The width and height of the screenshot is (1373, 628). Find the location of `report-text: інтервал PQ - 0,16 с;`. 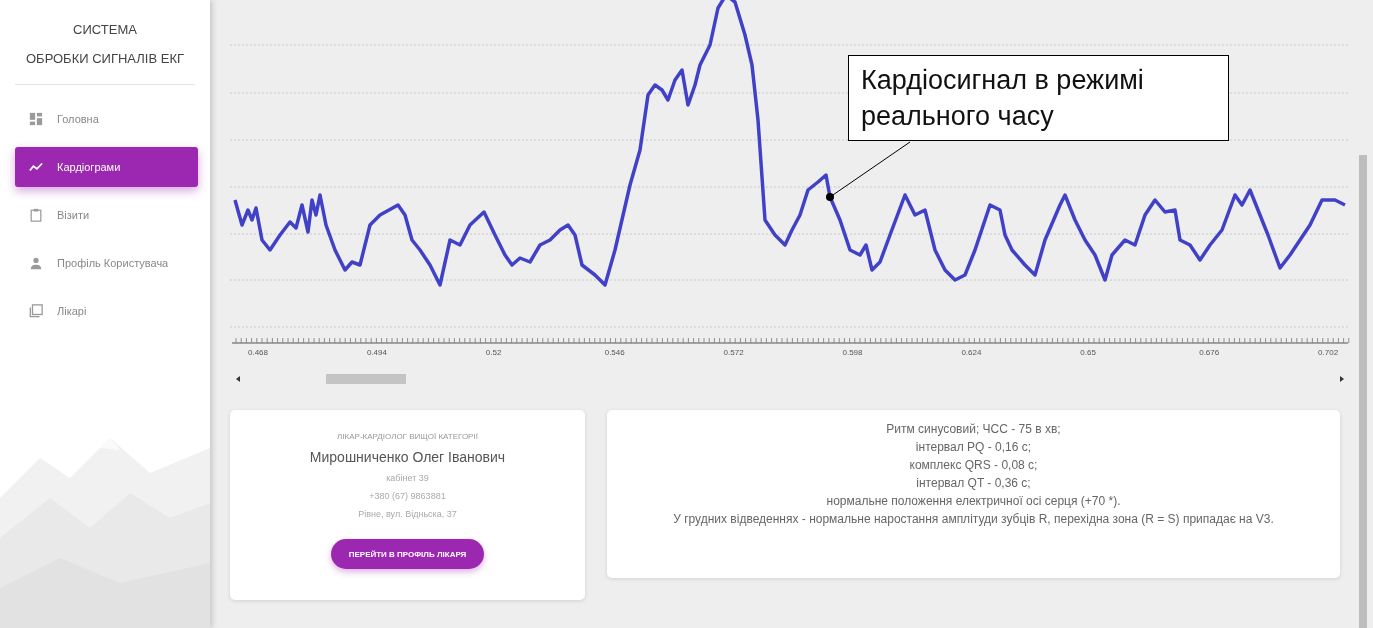

report-text: інтервал PQ - 0,16 с; is located at coordinates (973, 447).